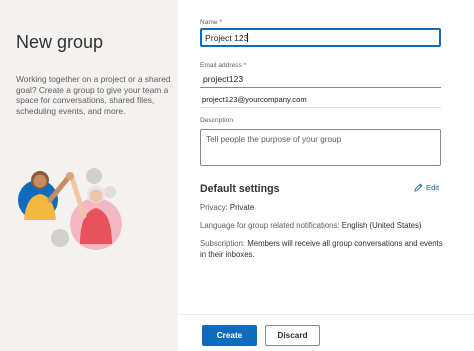 Image resolution: width=474 pixels, height=351 pixels. What do you see at coordinates (320, 37) in the screenshot?
I see `name-input` at bounding box center [320, 37].